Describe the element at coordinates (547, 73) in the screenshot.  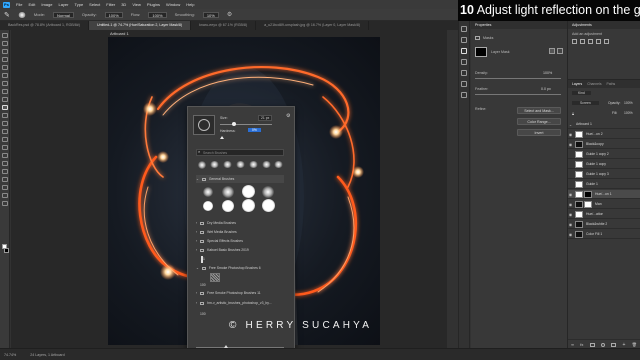
I see `density-value: 100%` at that location.